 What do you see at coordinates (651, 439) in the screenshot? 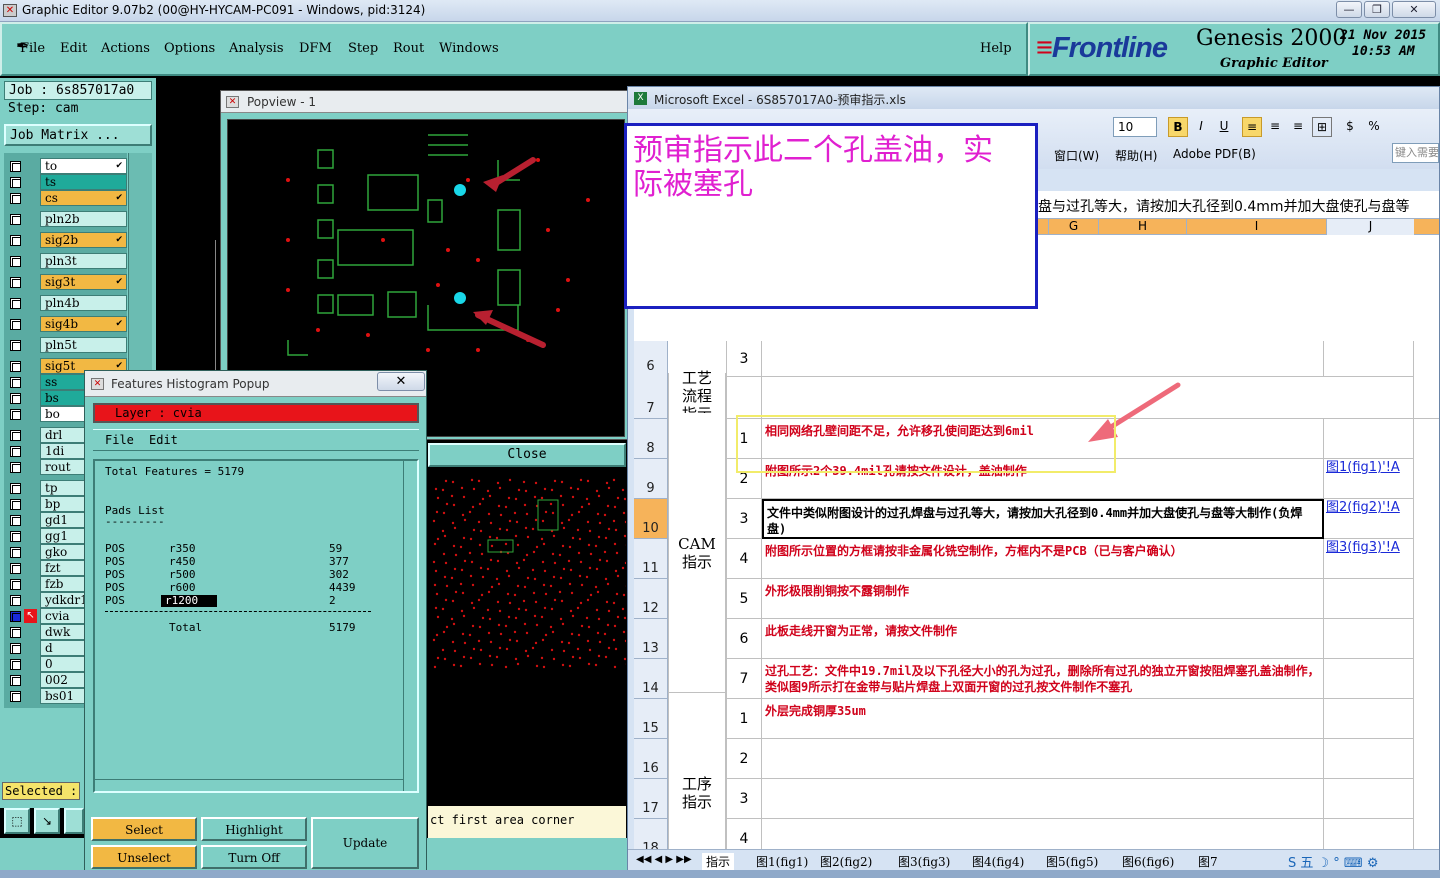
I see `row-header: 8` at bounding box center [651, 439].